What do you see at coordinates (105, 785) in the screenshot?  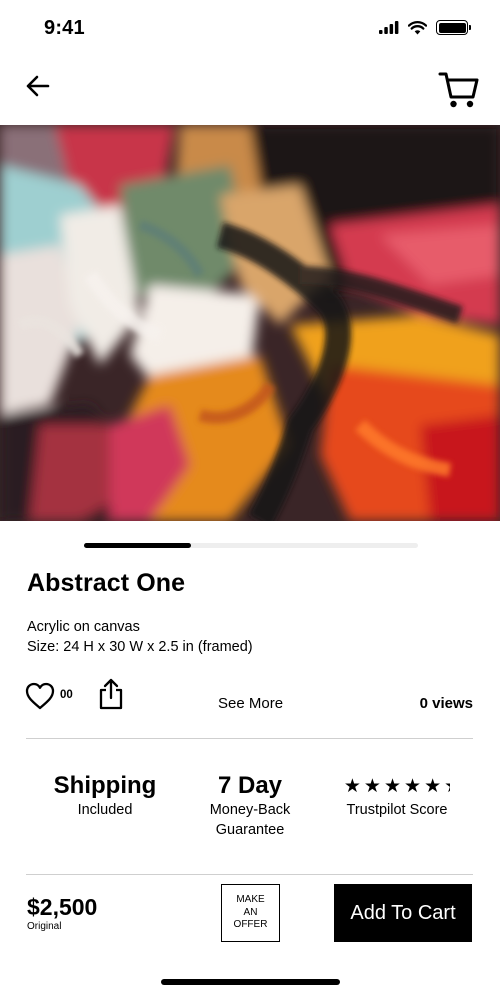 I see `shipping-title: Shipping` at bounding box center [105, 785].